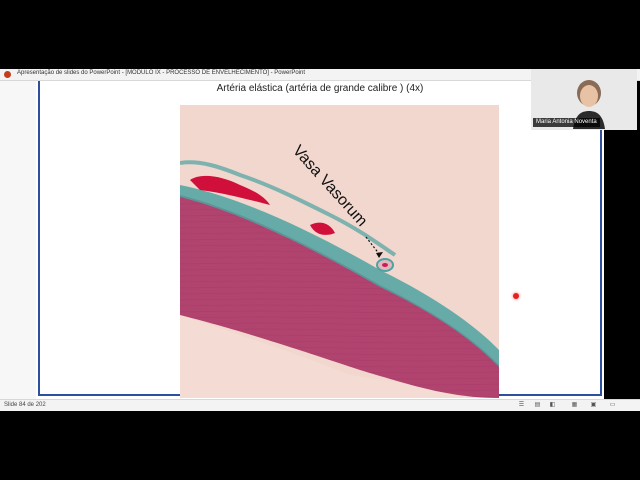 This screenshot has height=480, width=640. I want to click on normal-view-icon: ▤, so click(537, 405).